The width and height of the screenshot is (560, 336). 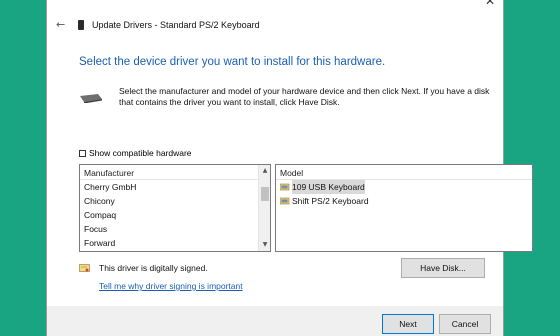 What do you see at coordinates (84, 268) in the screenshot?
I see `certificate-icon` at bounding box center [84, 268].